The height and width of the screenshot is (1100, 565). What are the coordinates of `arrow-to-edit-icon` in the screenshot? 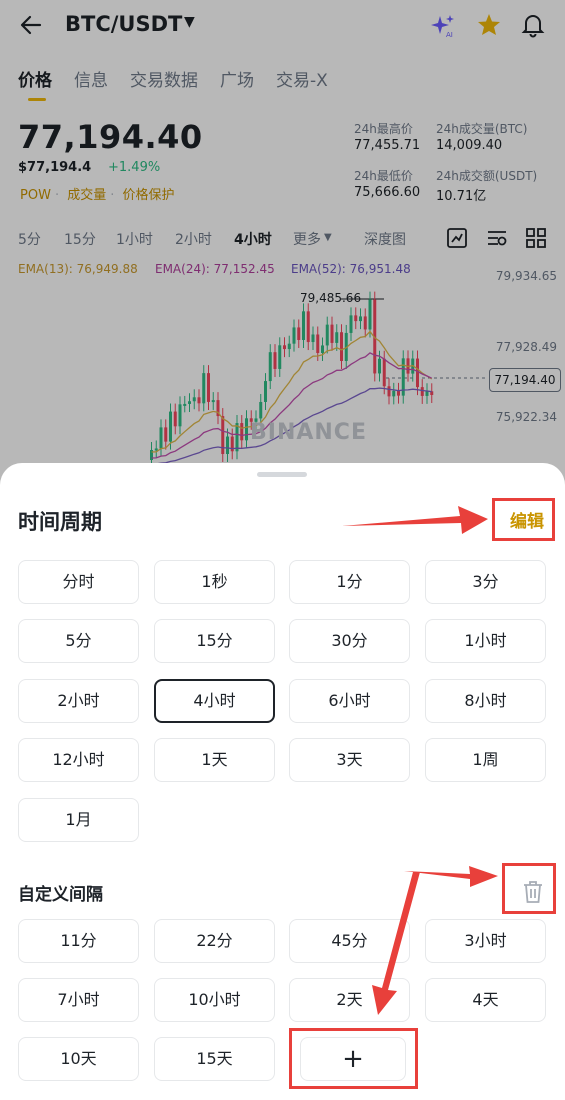 It's located at (415, 520).